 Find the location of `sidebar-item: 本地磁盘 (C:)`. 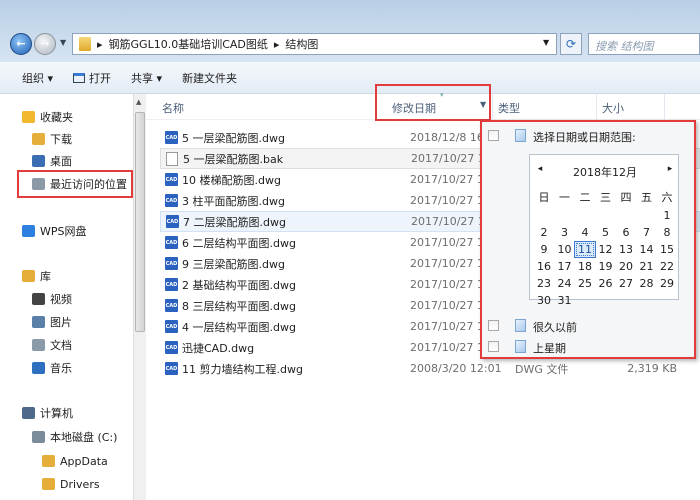

sidebar-item: 本地磁盘 (C:) is located at coordinates (74, 437).